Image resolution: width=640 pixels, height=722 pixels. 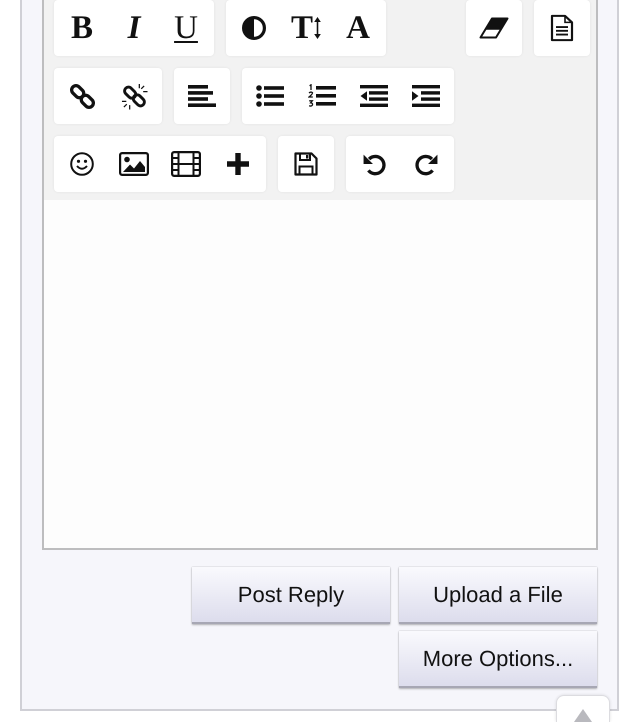 What do you see at coordinates (238, 164) in the screenshot?
I see `plus-icon` at bounding box center [238, 164].